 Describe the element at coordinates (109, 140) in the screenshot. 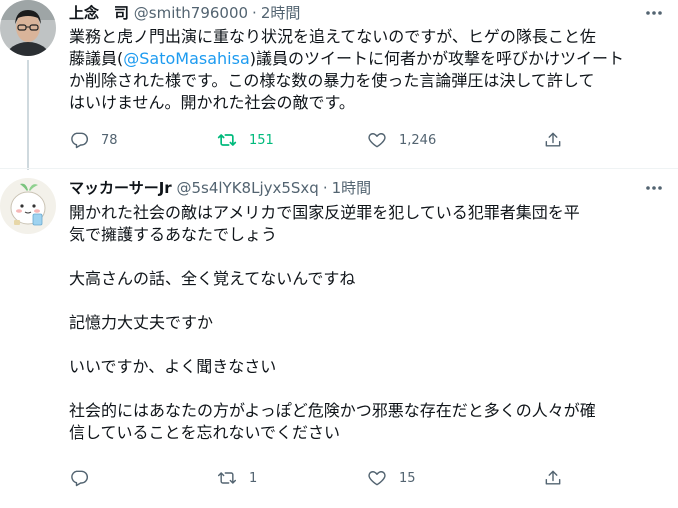

I see `reply-count: 78` at that location.